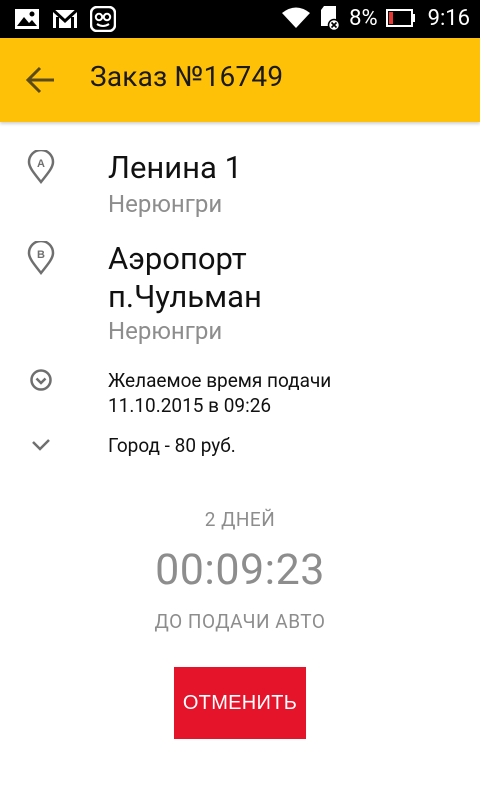 The height and width of the screenshot is (800, 480). I want to click on app-bar: Заказ №16749, so click(240, 80).